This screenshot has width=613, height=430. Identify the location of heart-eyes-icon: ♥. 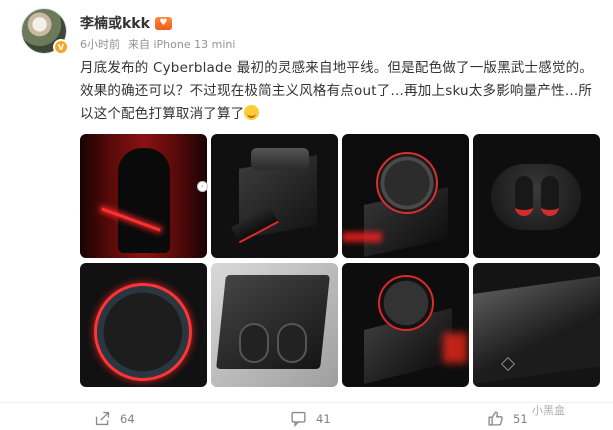
(163, 23).